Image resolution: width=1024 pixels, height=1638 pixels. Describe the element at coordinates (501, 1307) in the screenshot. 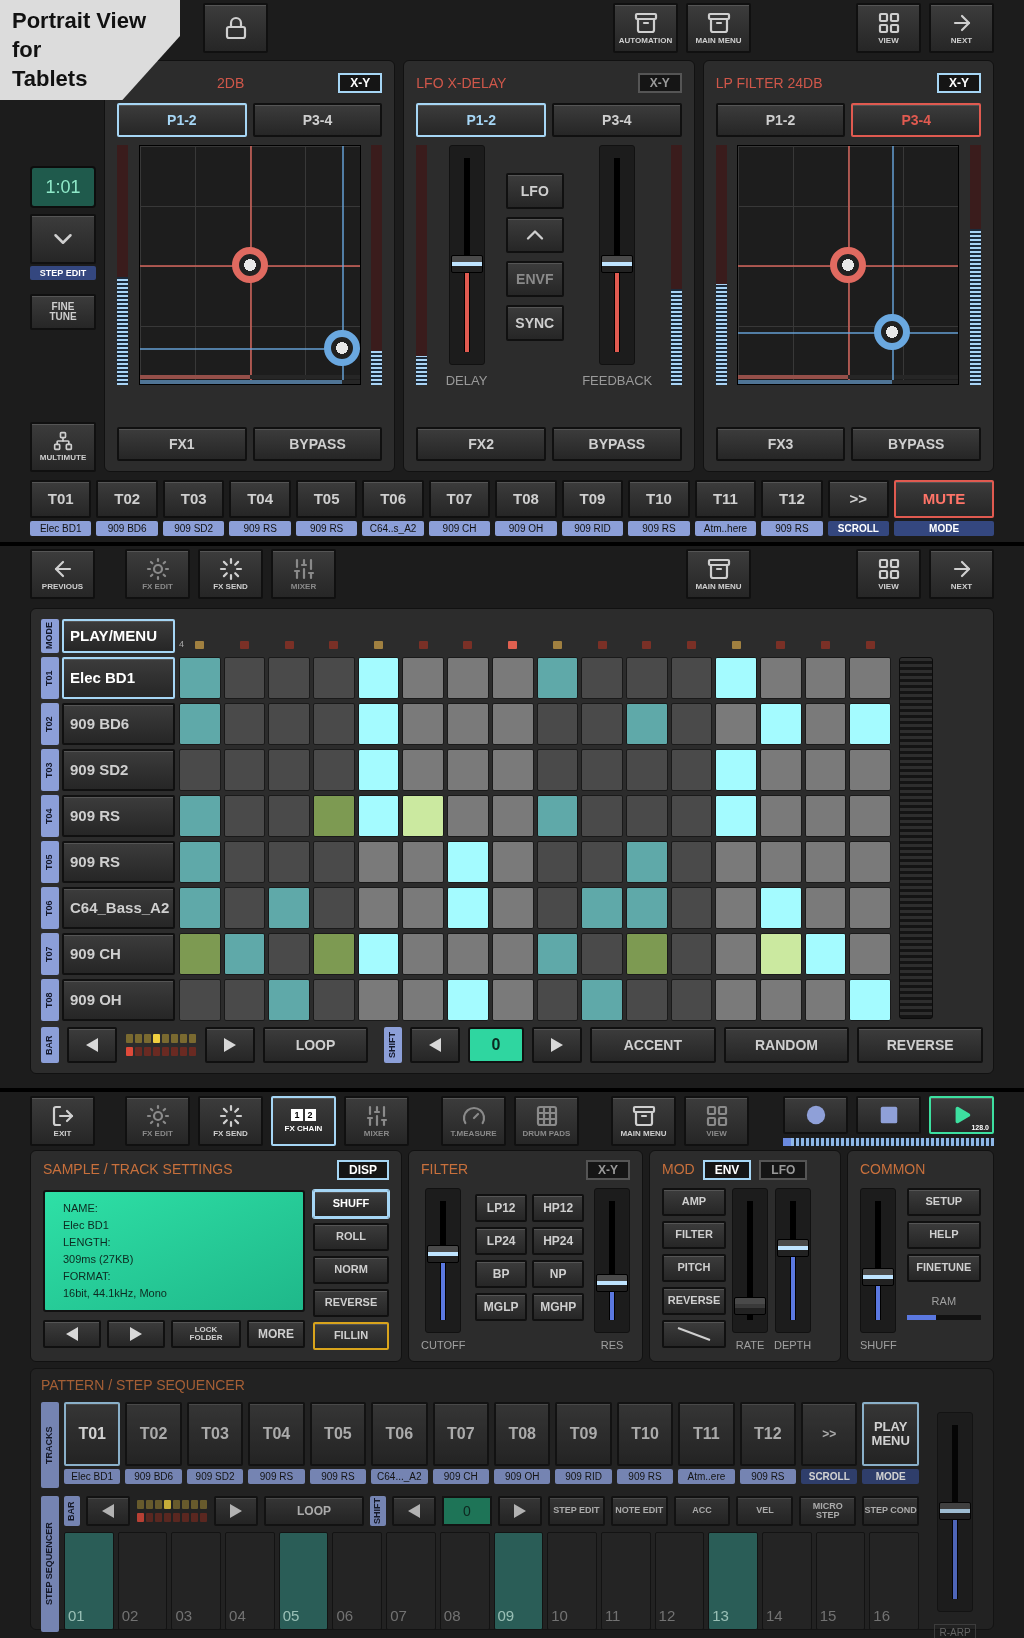

I see `filter-type-button: MGLP` at that location.